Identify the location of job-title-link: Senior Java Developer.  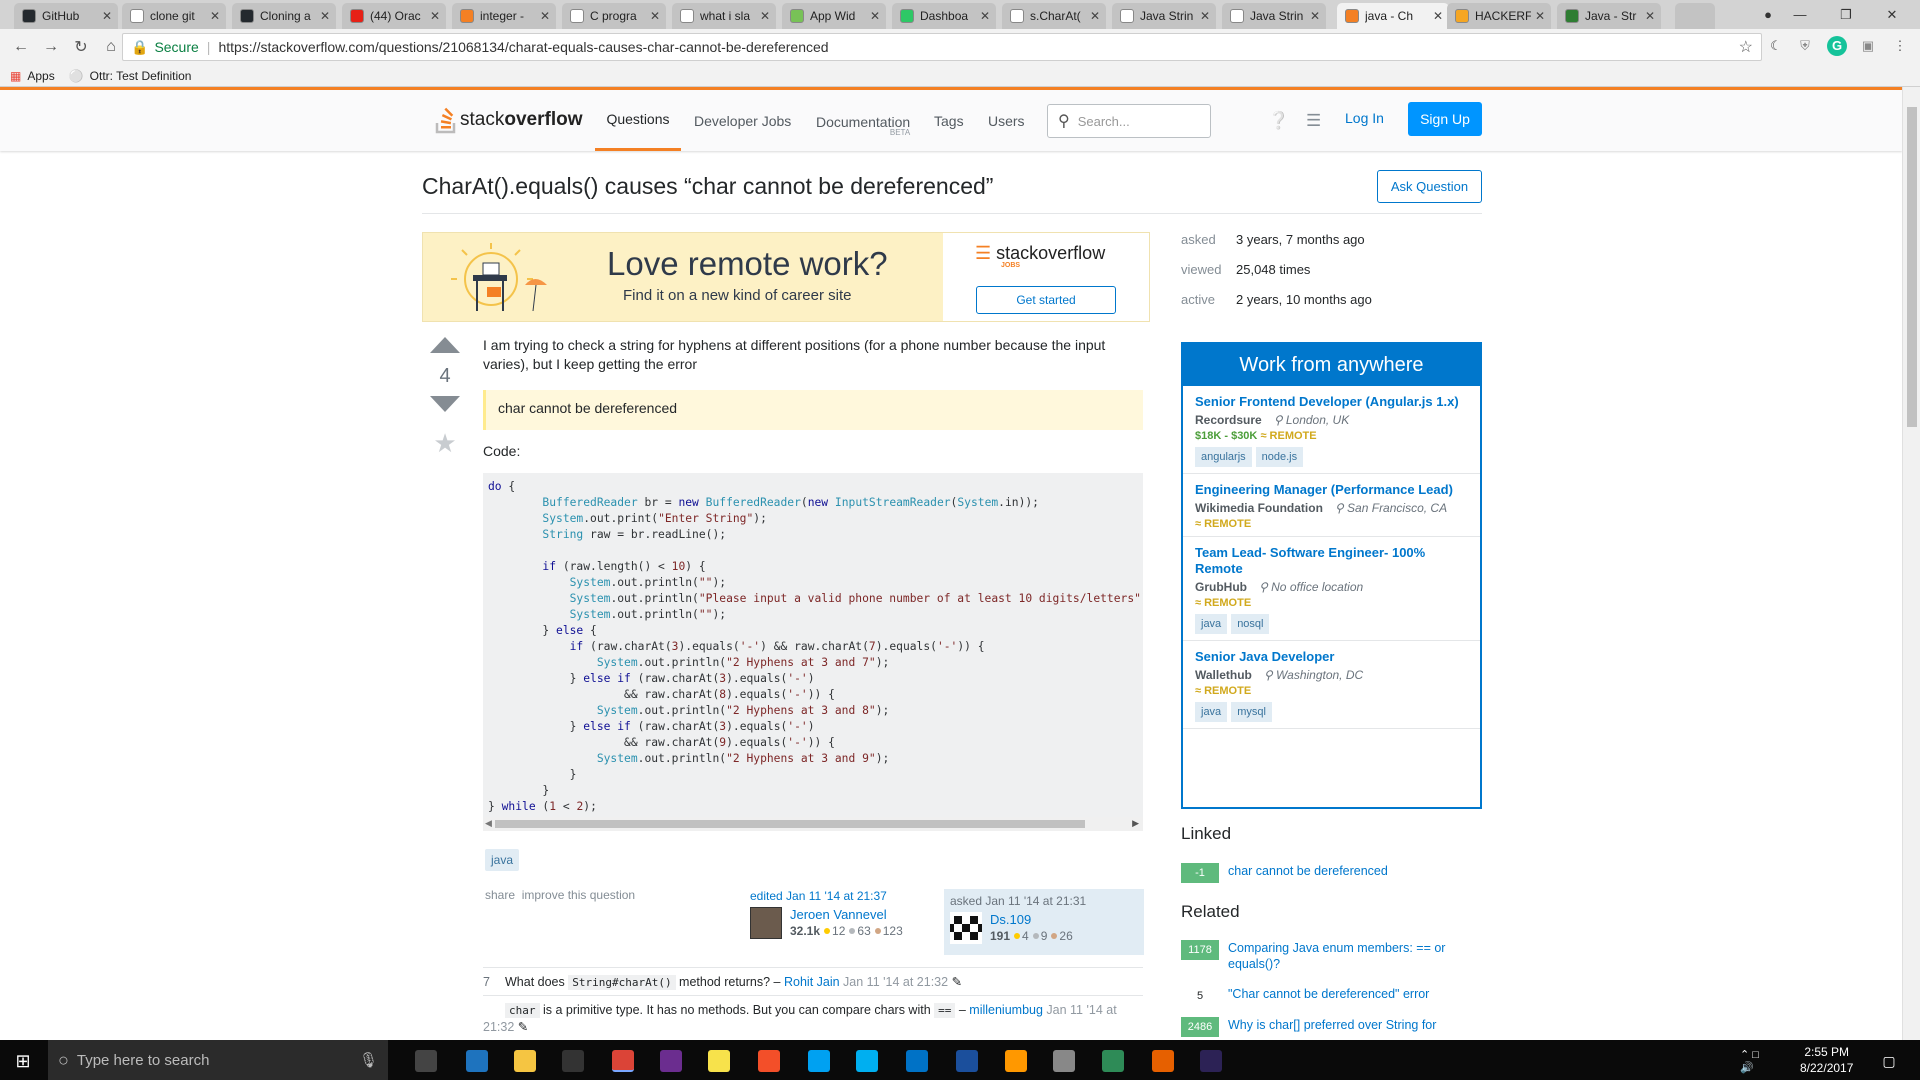
(1331, 657).